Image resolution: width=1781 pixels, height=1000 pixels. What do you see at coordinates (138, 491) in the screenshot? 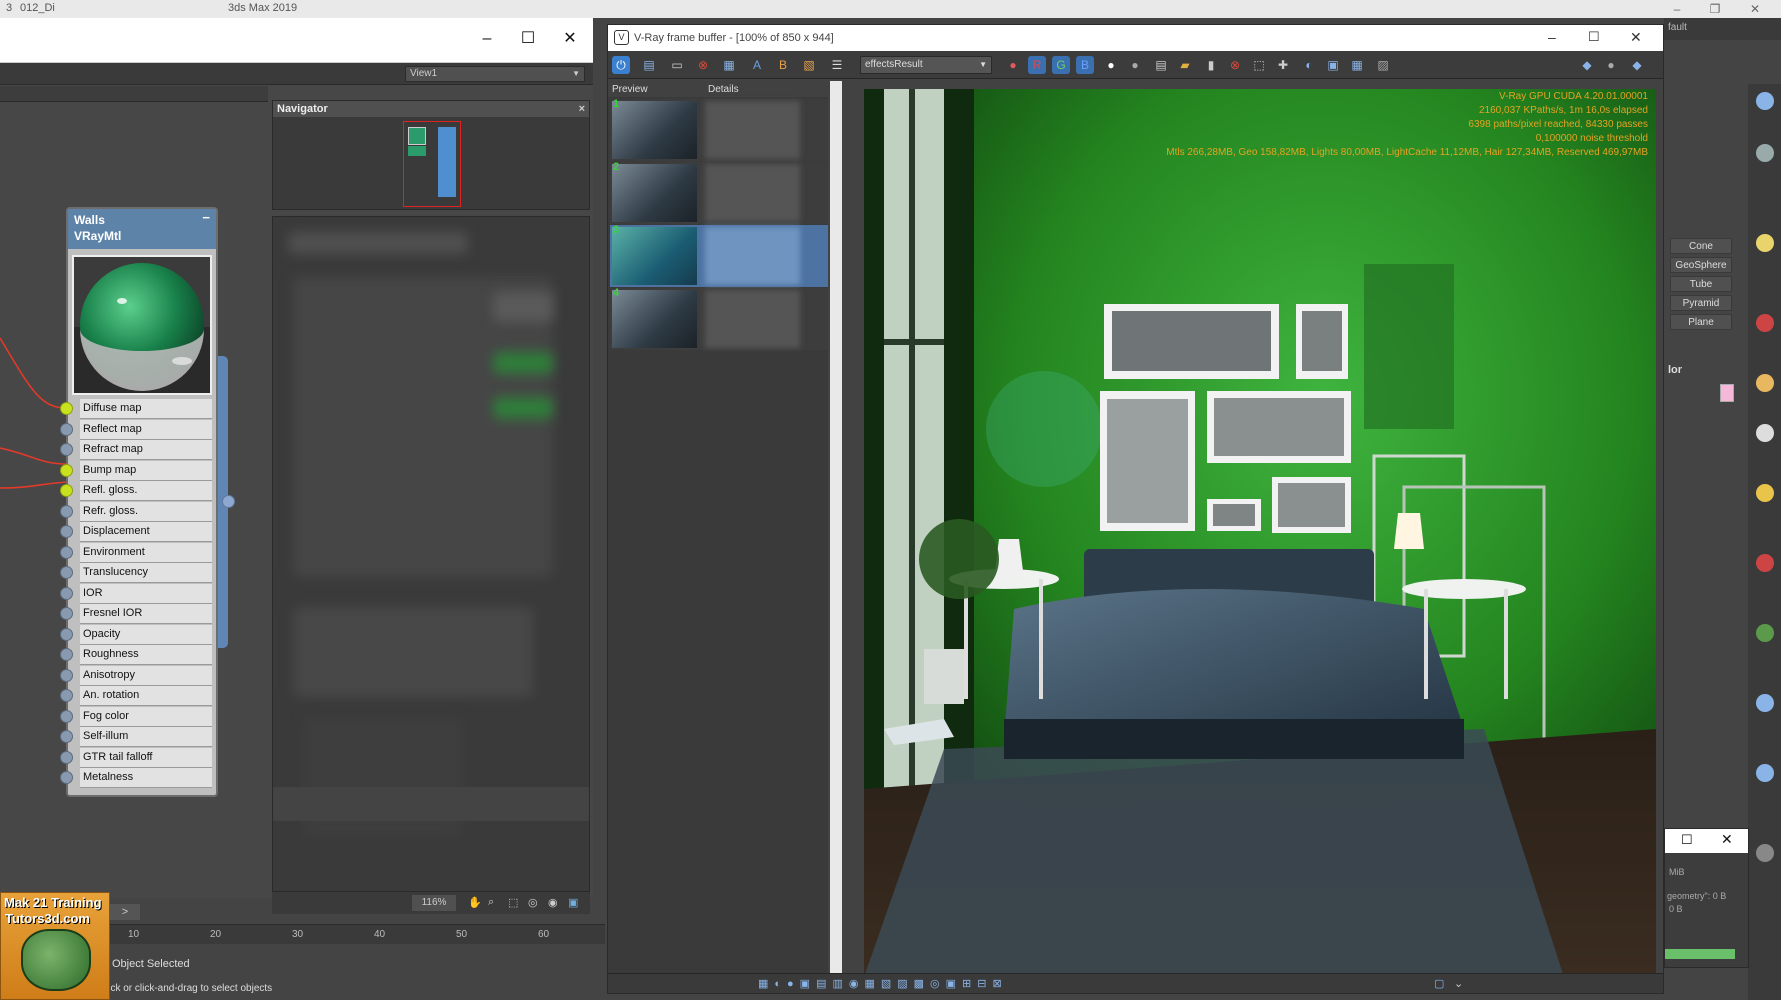
I see `material-slot: Refl. gloss.` at bounding box center [138, 491].